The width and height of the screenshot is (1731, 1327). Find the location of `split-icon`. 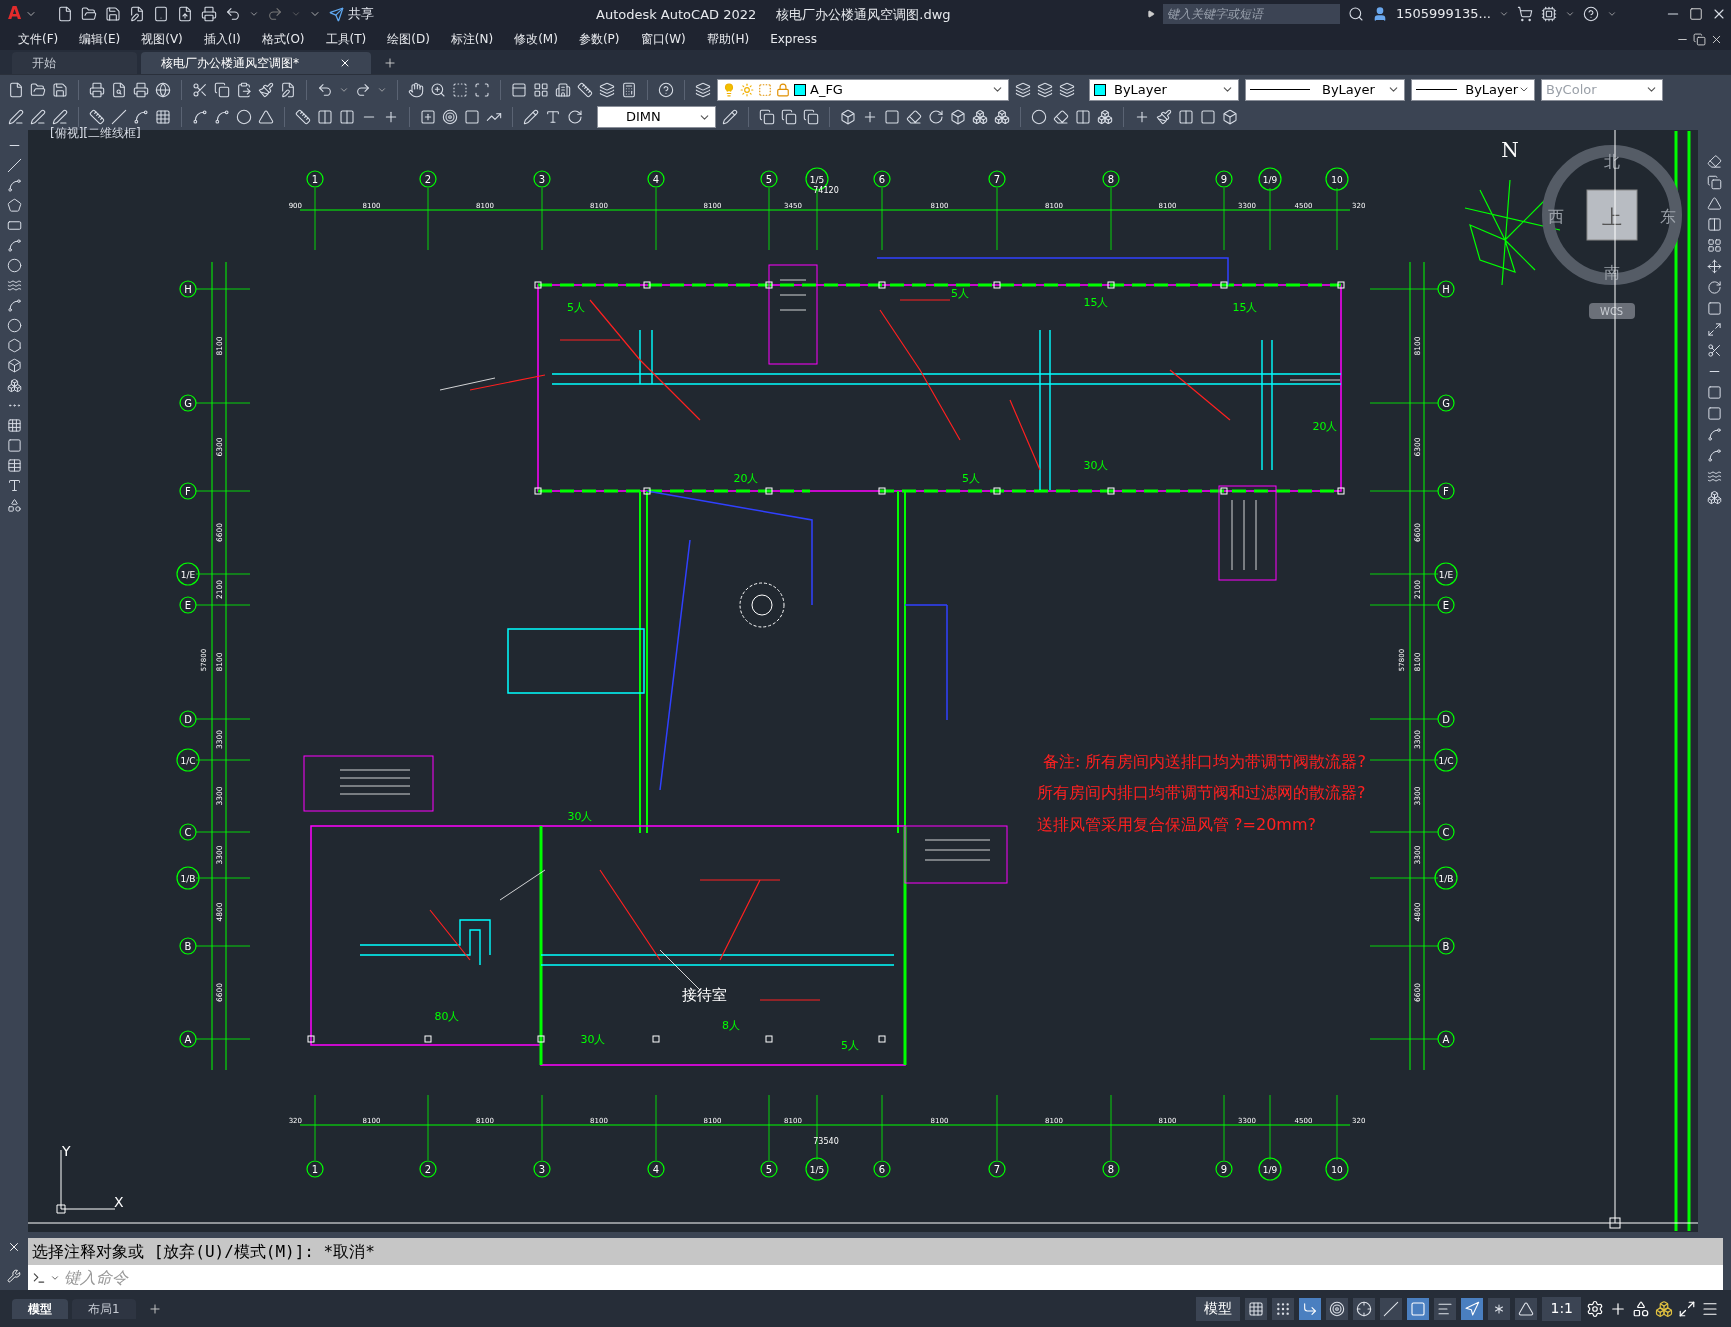

split-icon is located at coordinates (1186, 117).